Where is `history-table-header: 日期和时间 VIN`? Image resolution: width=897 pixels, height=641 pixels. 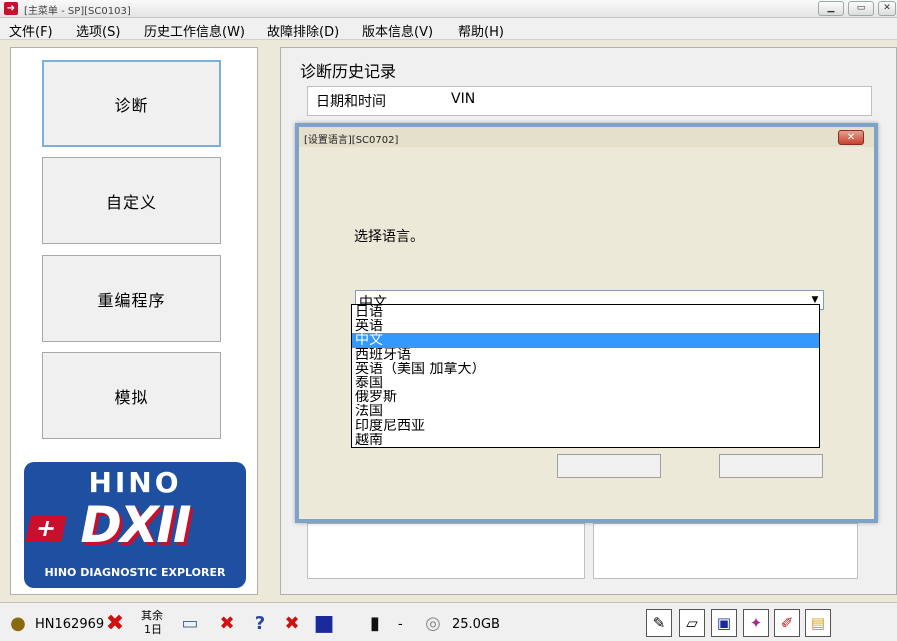 history-table-header: 日期和时间 VIN is located at coordinates (589, 101).